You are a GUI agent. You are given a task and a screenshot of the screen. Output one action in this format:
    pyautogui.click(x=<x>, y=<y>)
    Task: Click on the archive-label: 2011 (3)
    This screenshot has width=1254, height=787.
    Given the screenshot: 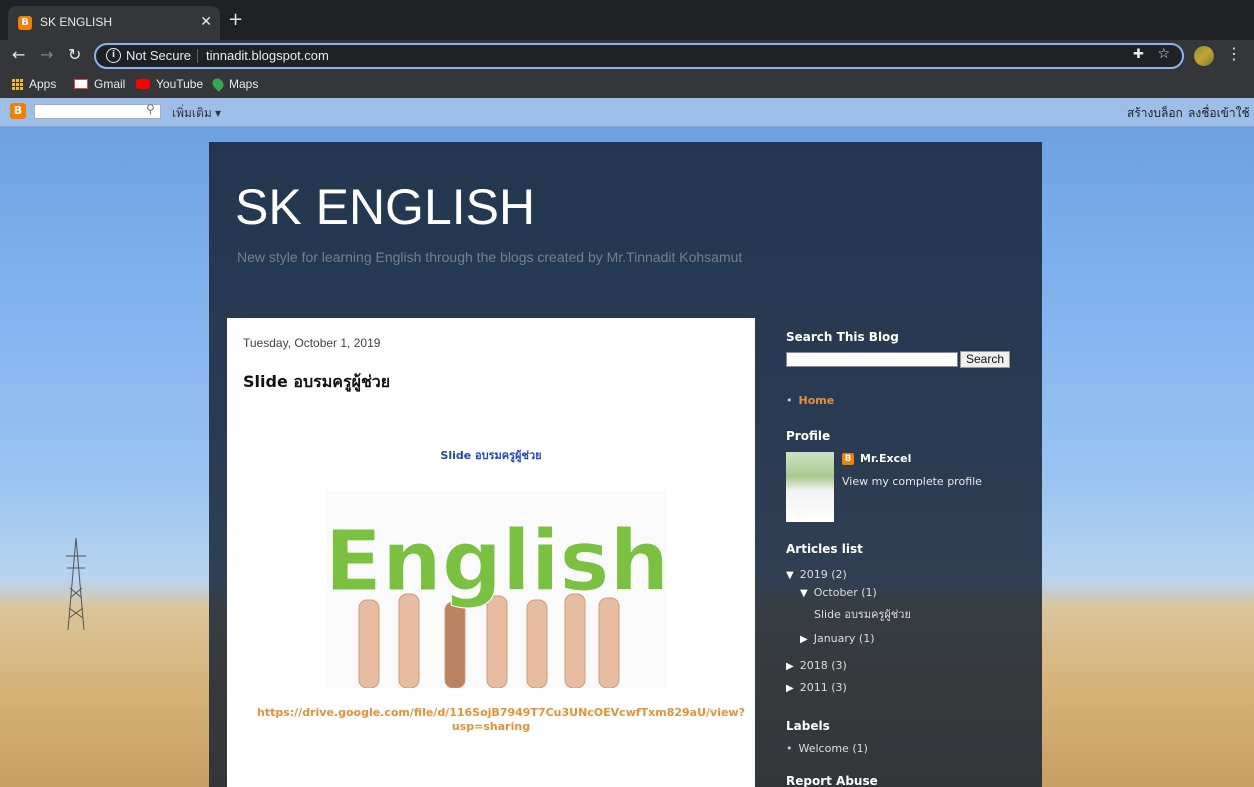 What is the action you would take?
    pyautogui.click(x=823, y=687)
    